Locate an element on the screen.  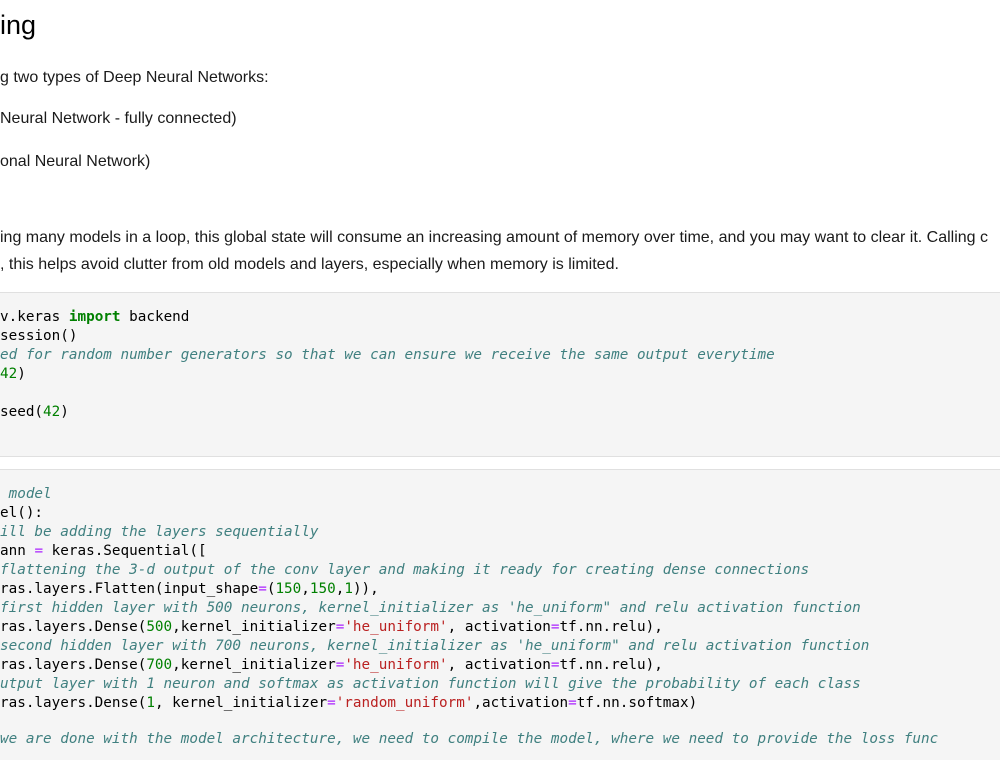
code-text: tf.nn.softmax) is located at coordinates (637, 703).